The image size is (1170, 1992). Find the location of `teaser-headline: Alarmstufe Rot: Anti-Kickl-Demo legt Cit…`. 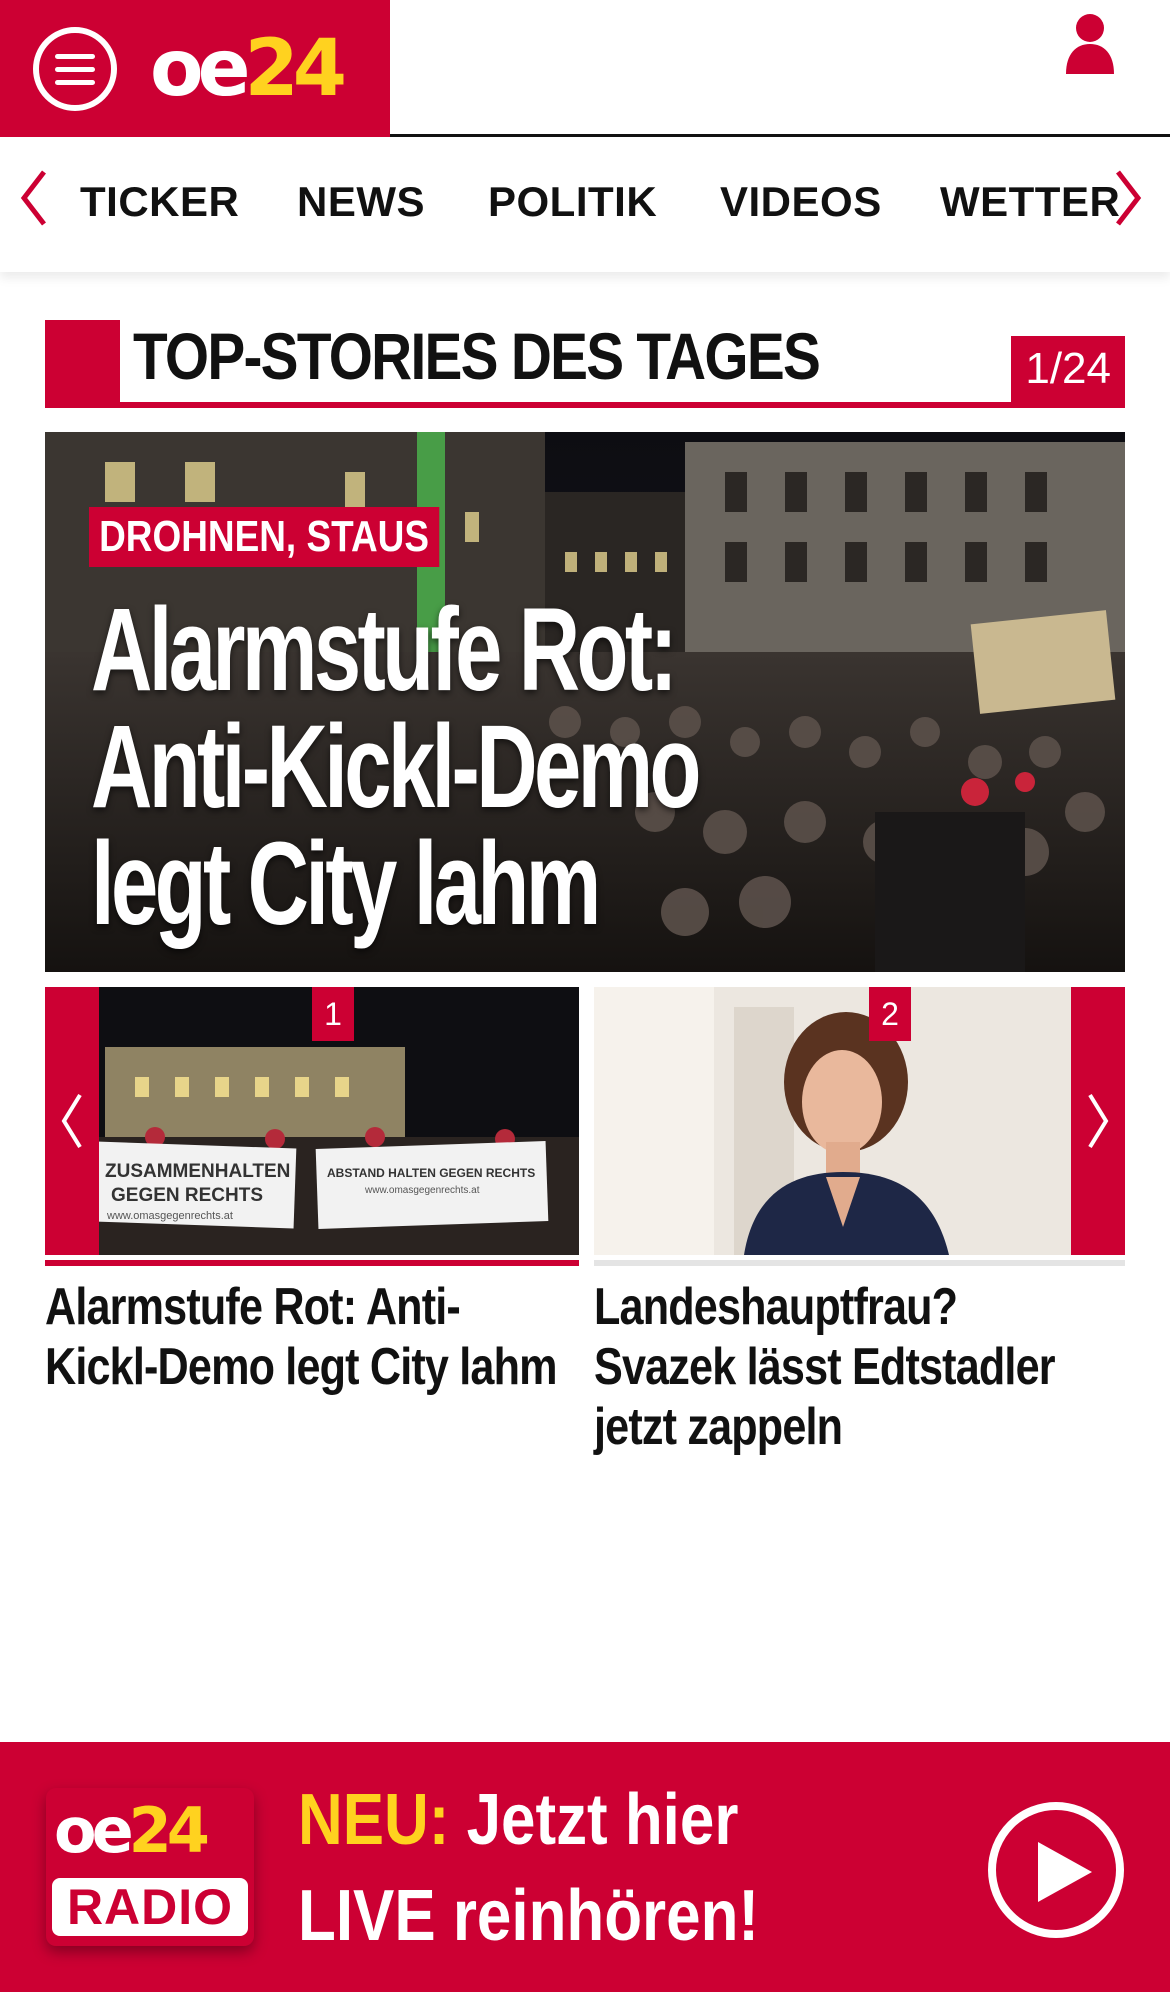

teaser-headline: Alarmstufe Rot: Anti-Kickl-Demo legt Cit… is located at coordinates (301, 1337).